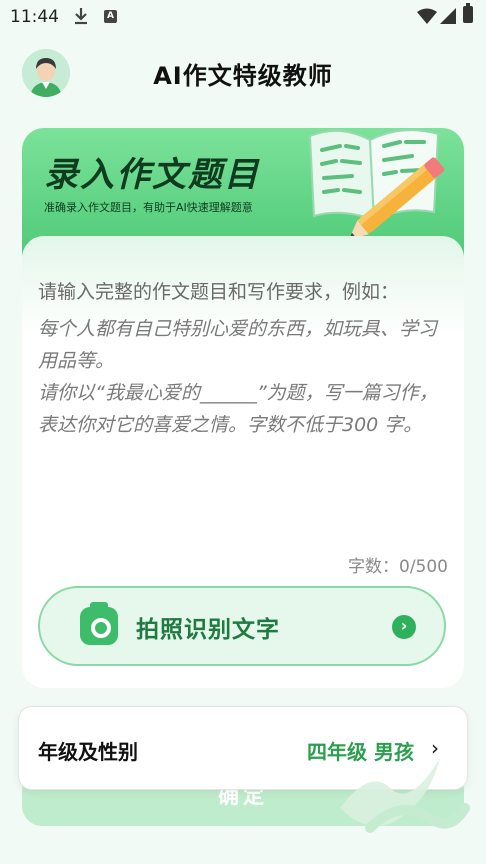 This screenshot has width=486, height=864. I want to click on photo-ocr-label: 拍照识别文字, so click(208, 630).